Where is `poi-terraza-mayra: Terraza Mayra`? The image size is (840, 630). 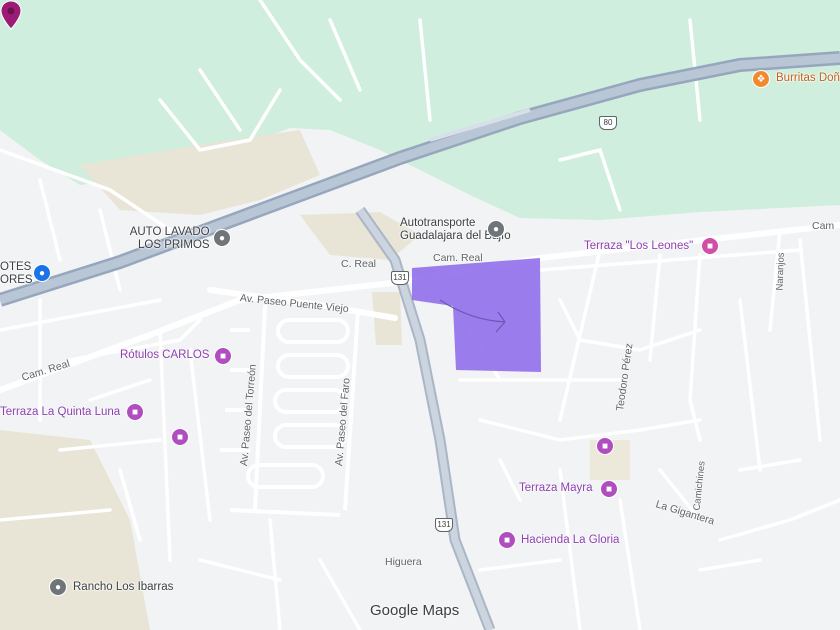
poi-terraza-mayra: Terraza Mayra is located at coordinates (556, 488).